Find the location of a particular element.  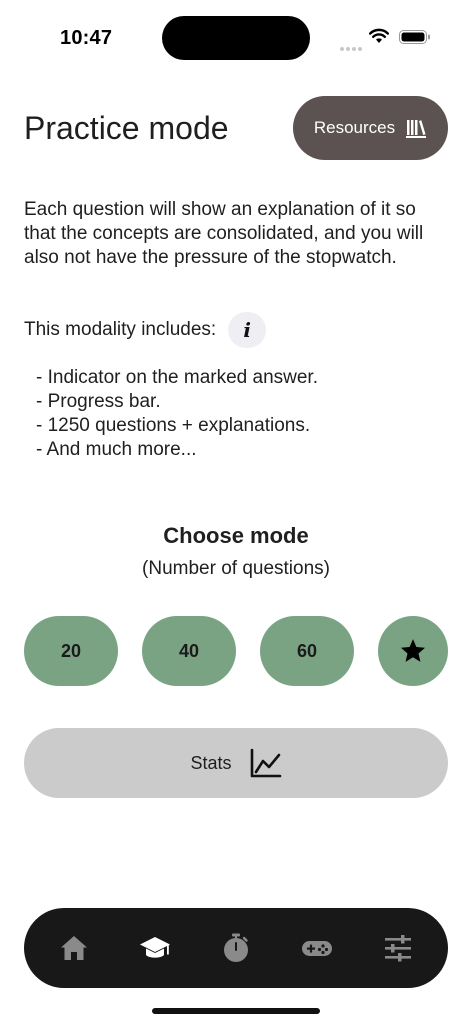

tab-exam is located at coordinates (236, 948).